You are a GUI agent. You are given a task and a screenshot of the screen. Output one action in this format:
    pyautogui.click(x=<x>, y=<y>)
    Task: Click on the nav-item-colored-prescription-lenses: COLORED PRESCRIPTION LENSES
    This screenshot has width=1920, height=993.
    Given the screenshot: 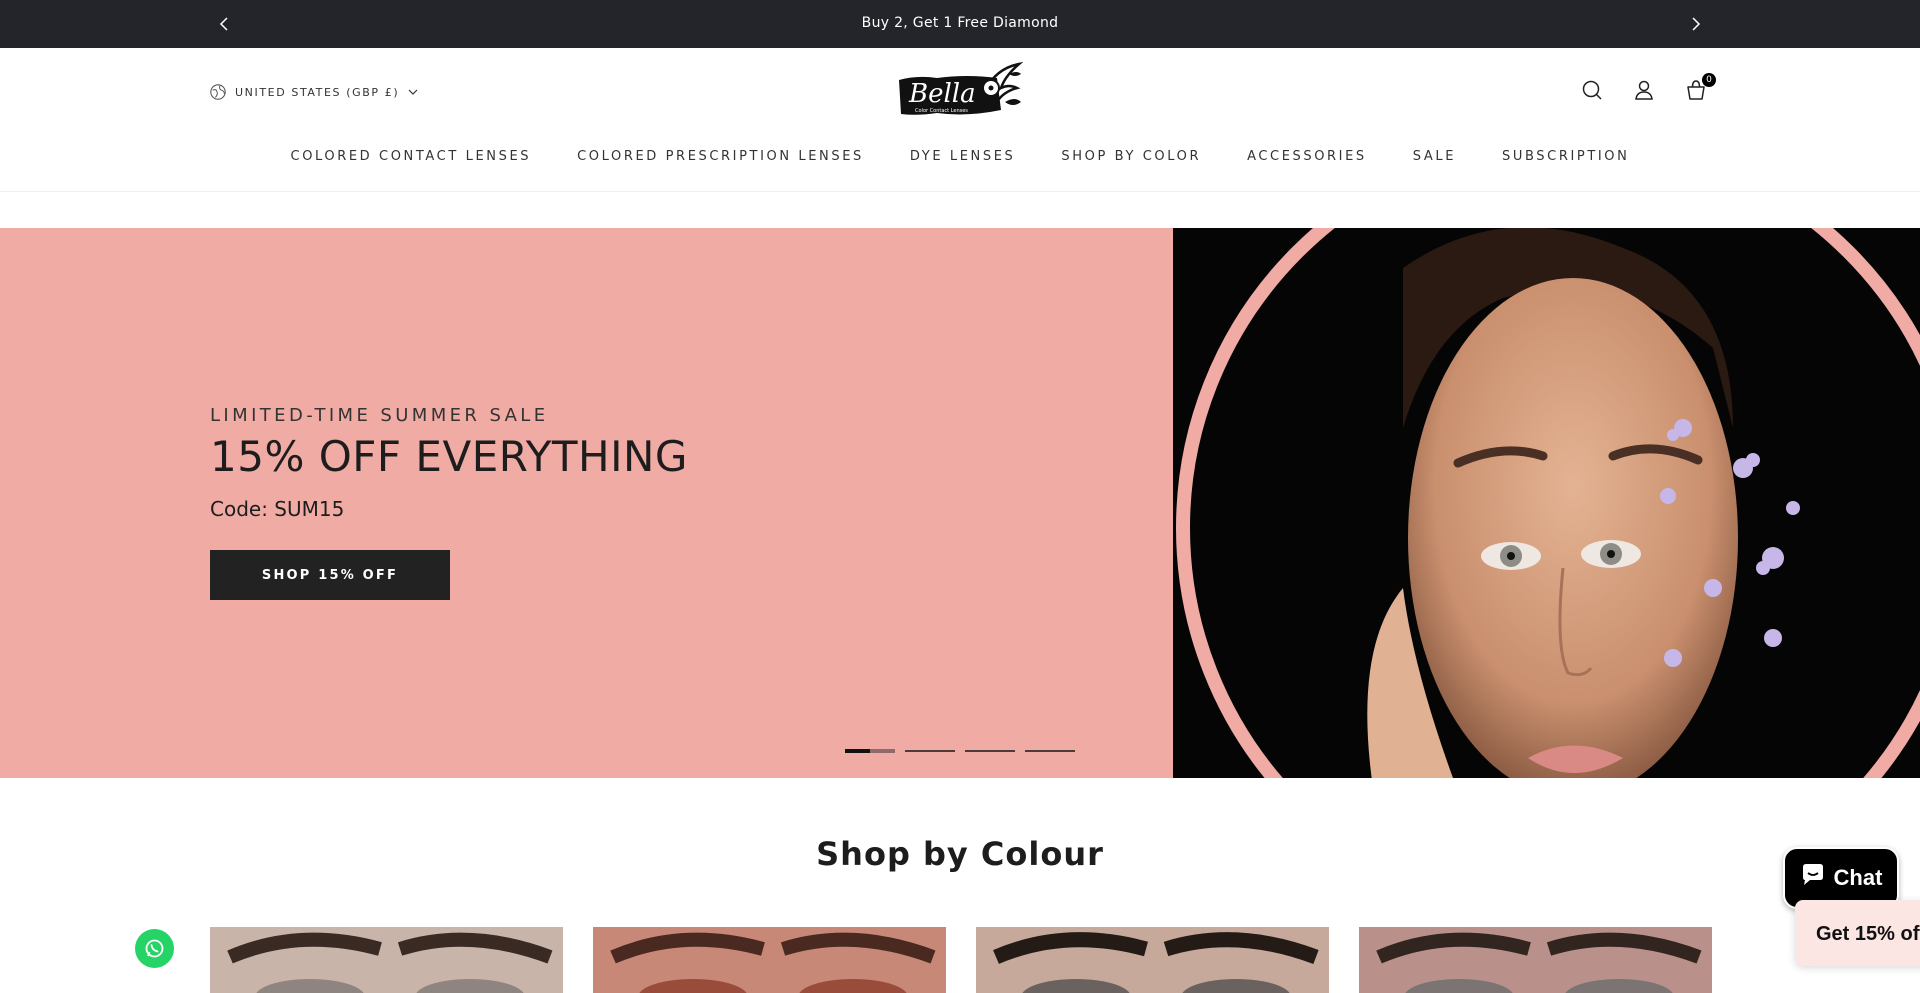 What is the action you would take?
    pyautogui.click(x=720, y=156)
    